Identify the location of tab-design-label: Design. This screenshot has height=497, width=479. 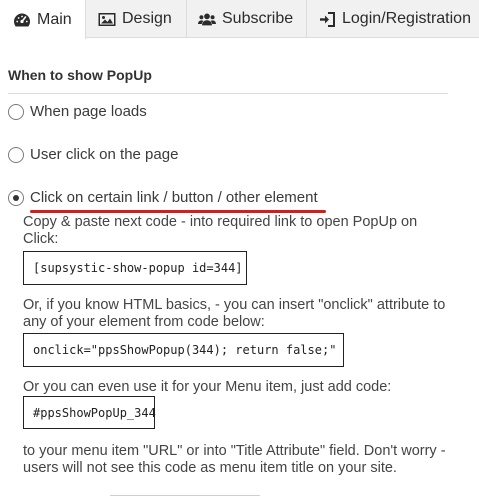
(147, 18).